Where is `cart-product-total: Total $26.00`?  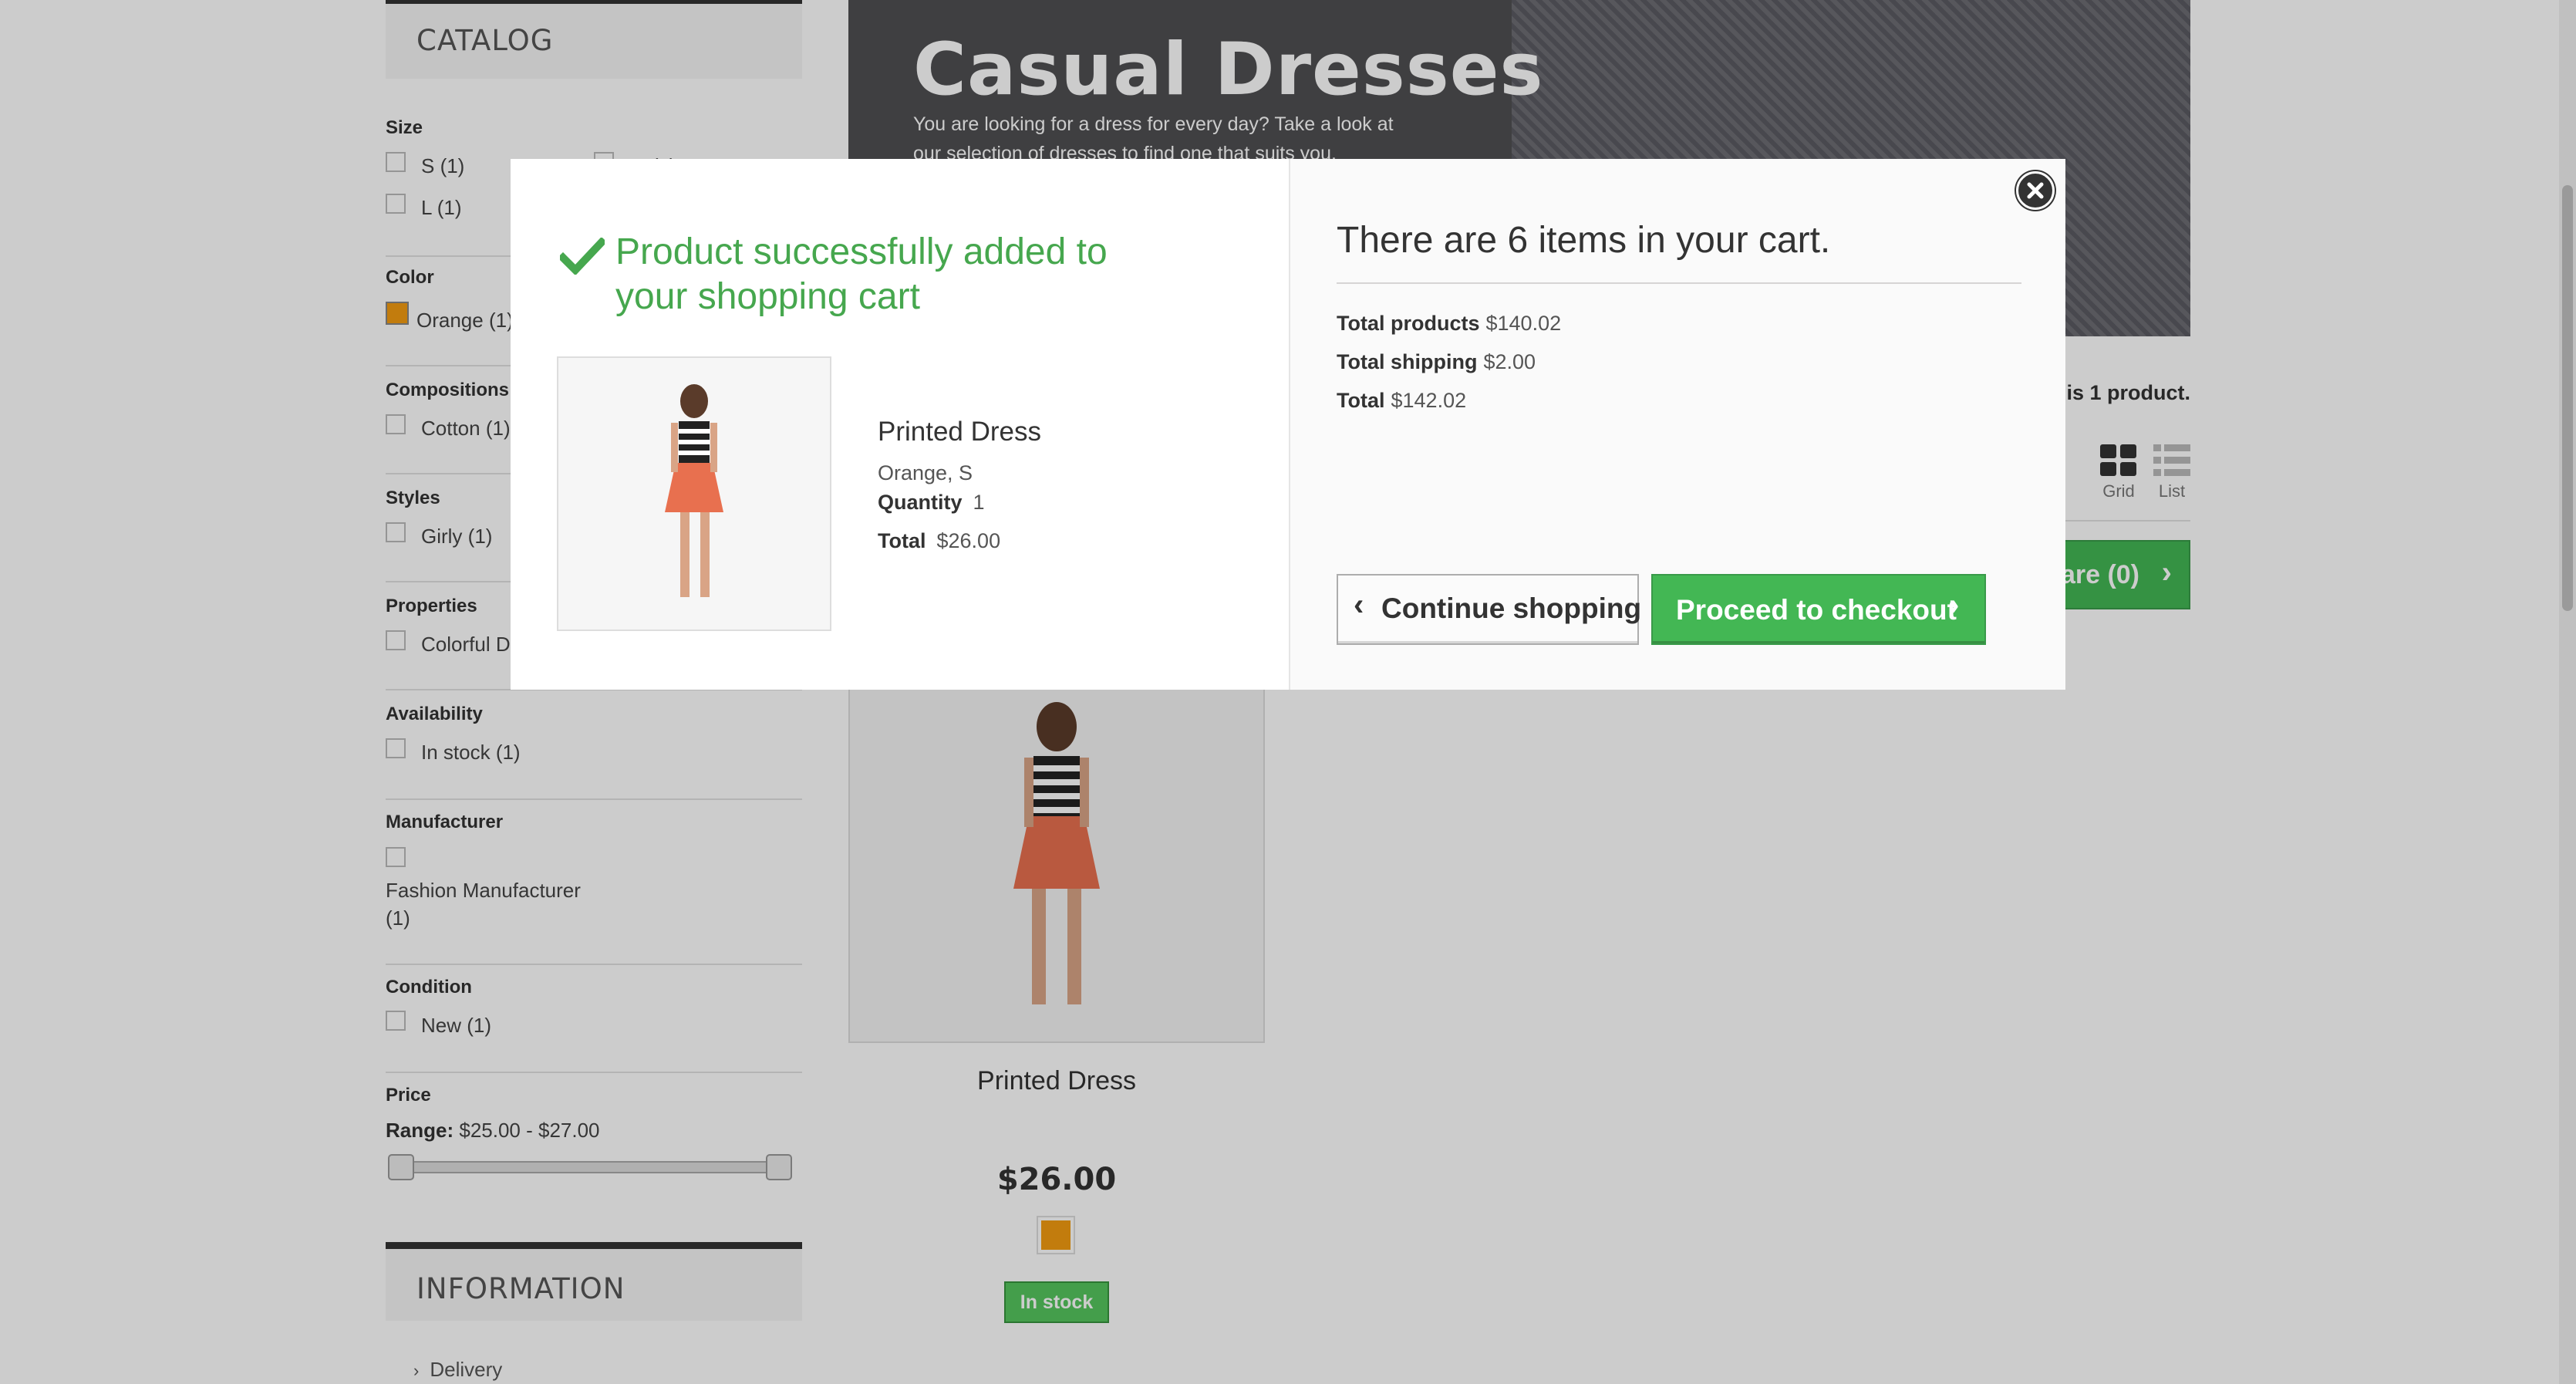
cart-product-total: Total $26.00 is located at coordinates (939, 541).